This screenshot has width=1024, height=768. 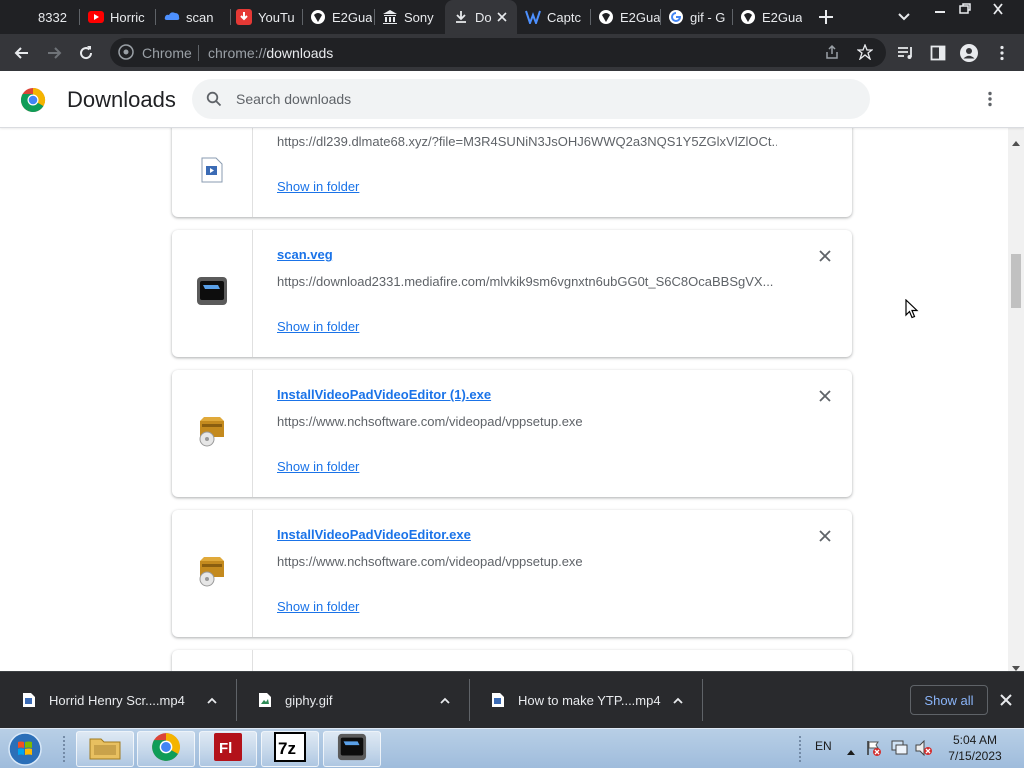 I want to click on tab-1: 8332, so click(x=53, y=17).